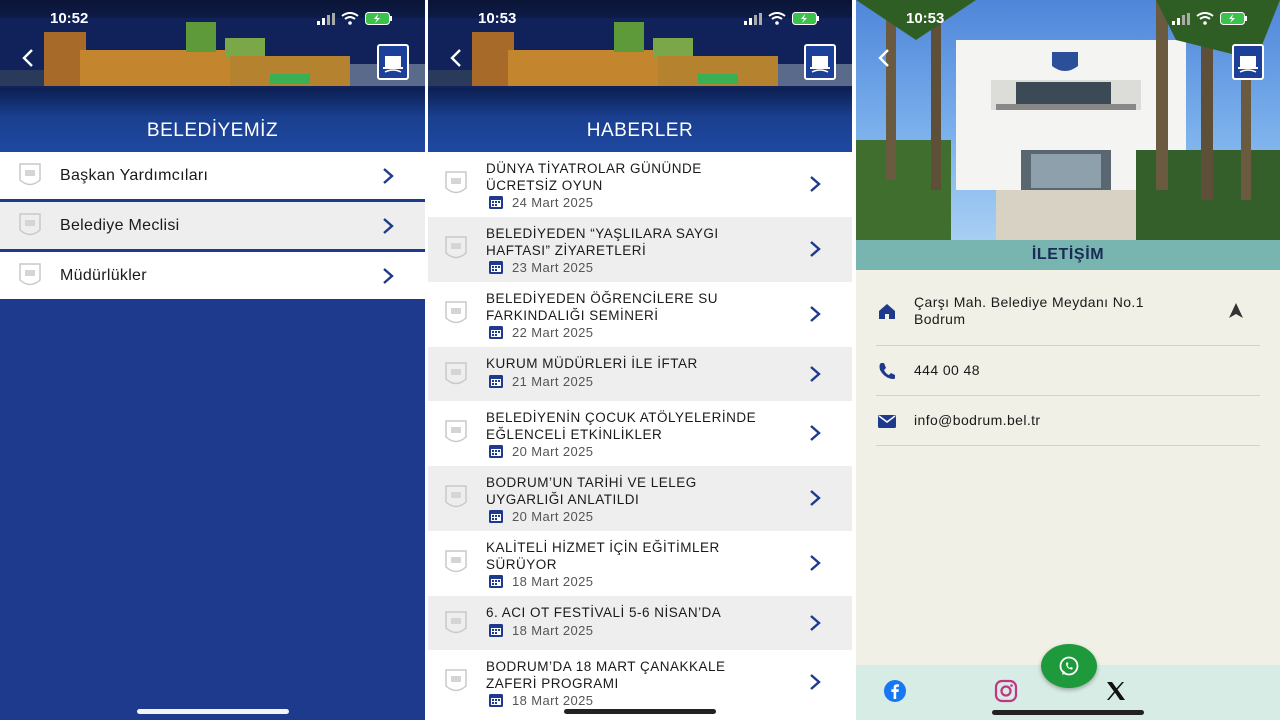  Describe the element at coordinates (103, 275) in the screenshot. I see `menu-item-label: Müdürlükler` at that location.